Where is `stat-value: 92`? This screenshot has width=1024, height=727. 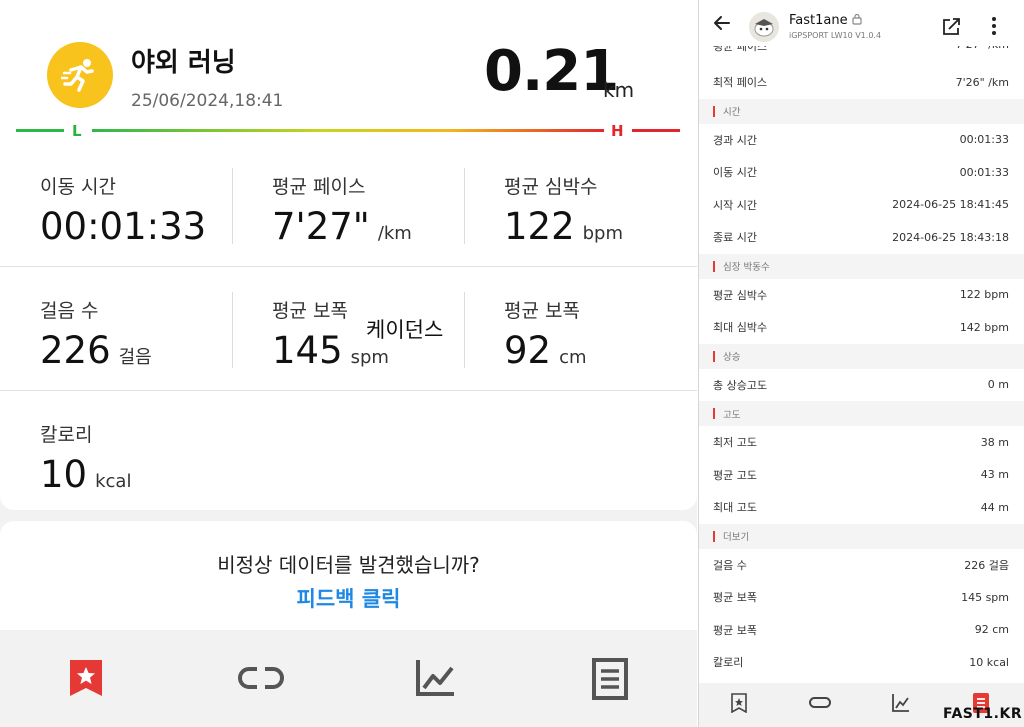
stat-value: 92 is located at coordinates (528, 350).